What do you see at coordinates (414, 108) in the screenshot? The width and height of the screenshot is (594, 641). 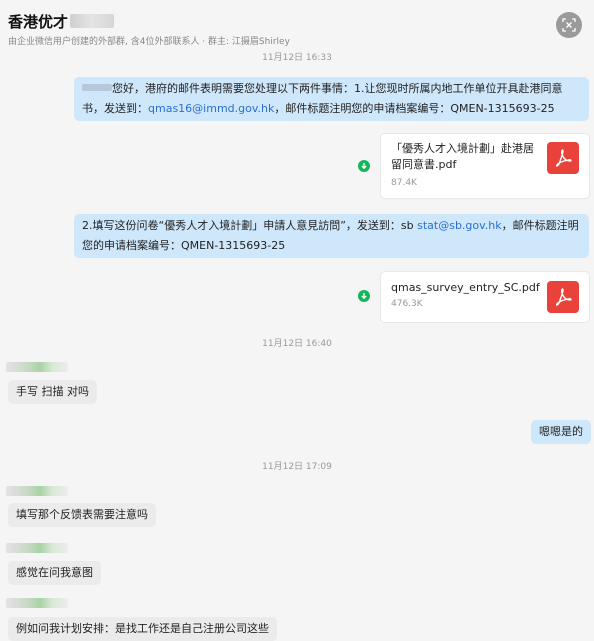 I see `message-text: ，邮件标题注明您的申请档案编号：QMEN-1315693-25` at bounding box center [414, 108].